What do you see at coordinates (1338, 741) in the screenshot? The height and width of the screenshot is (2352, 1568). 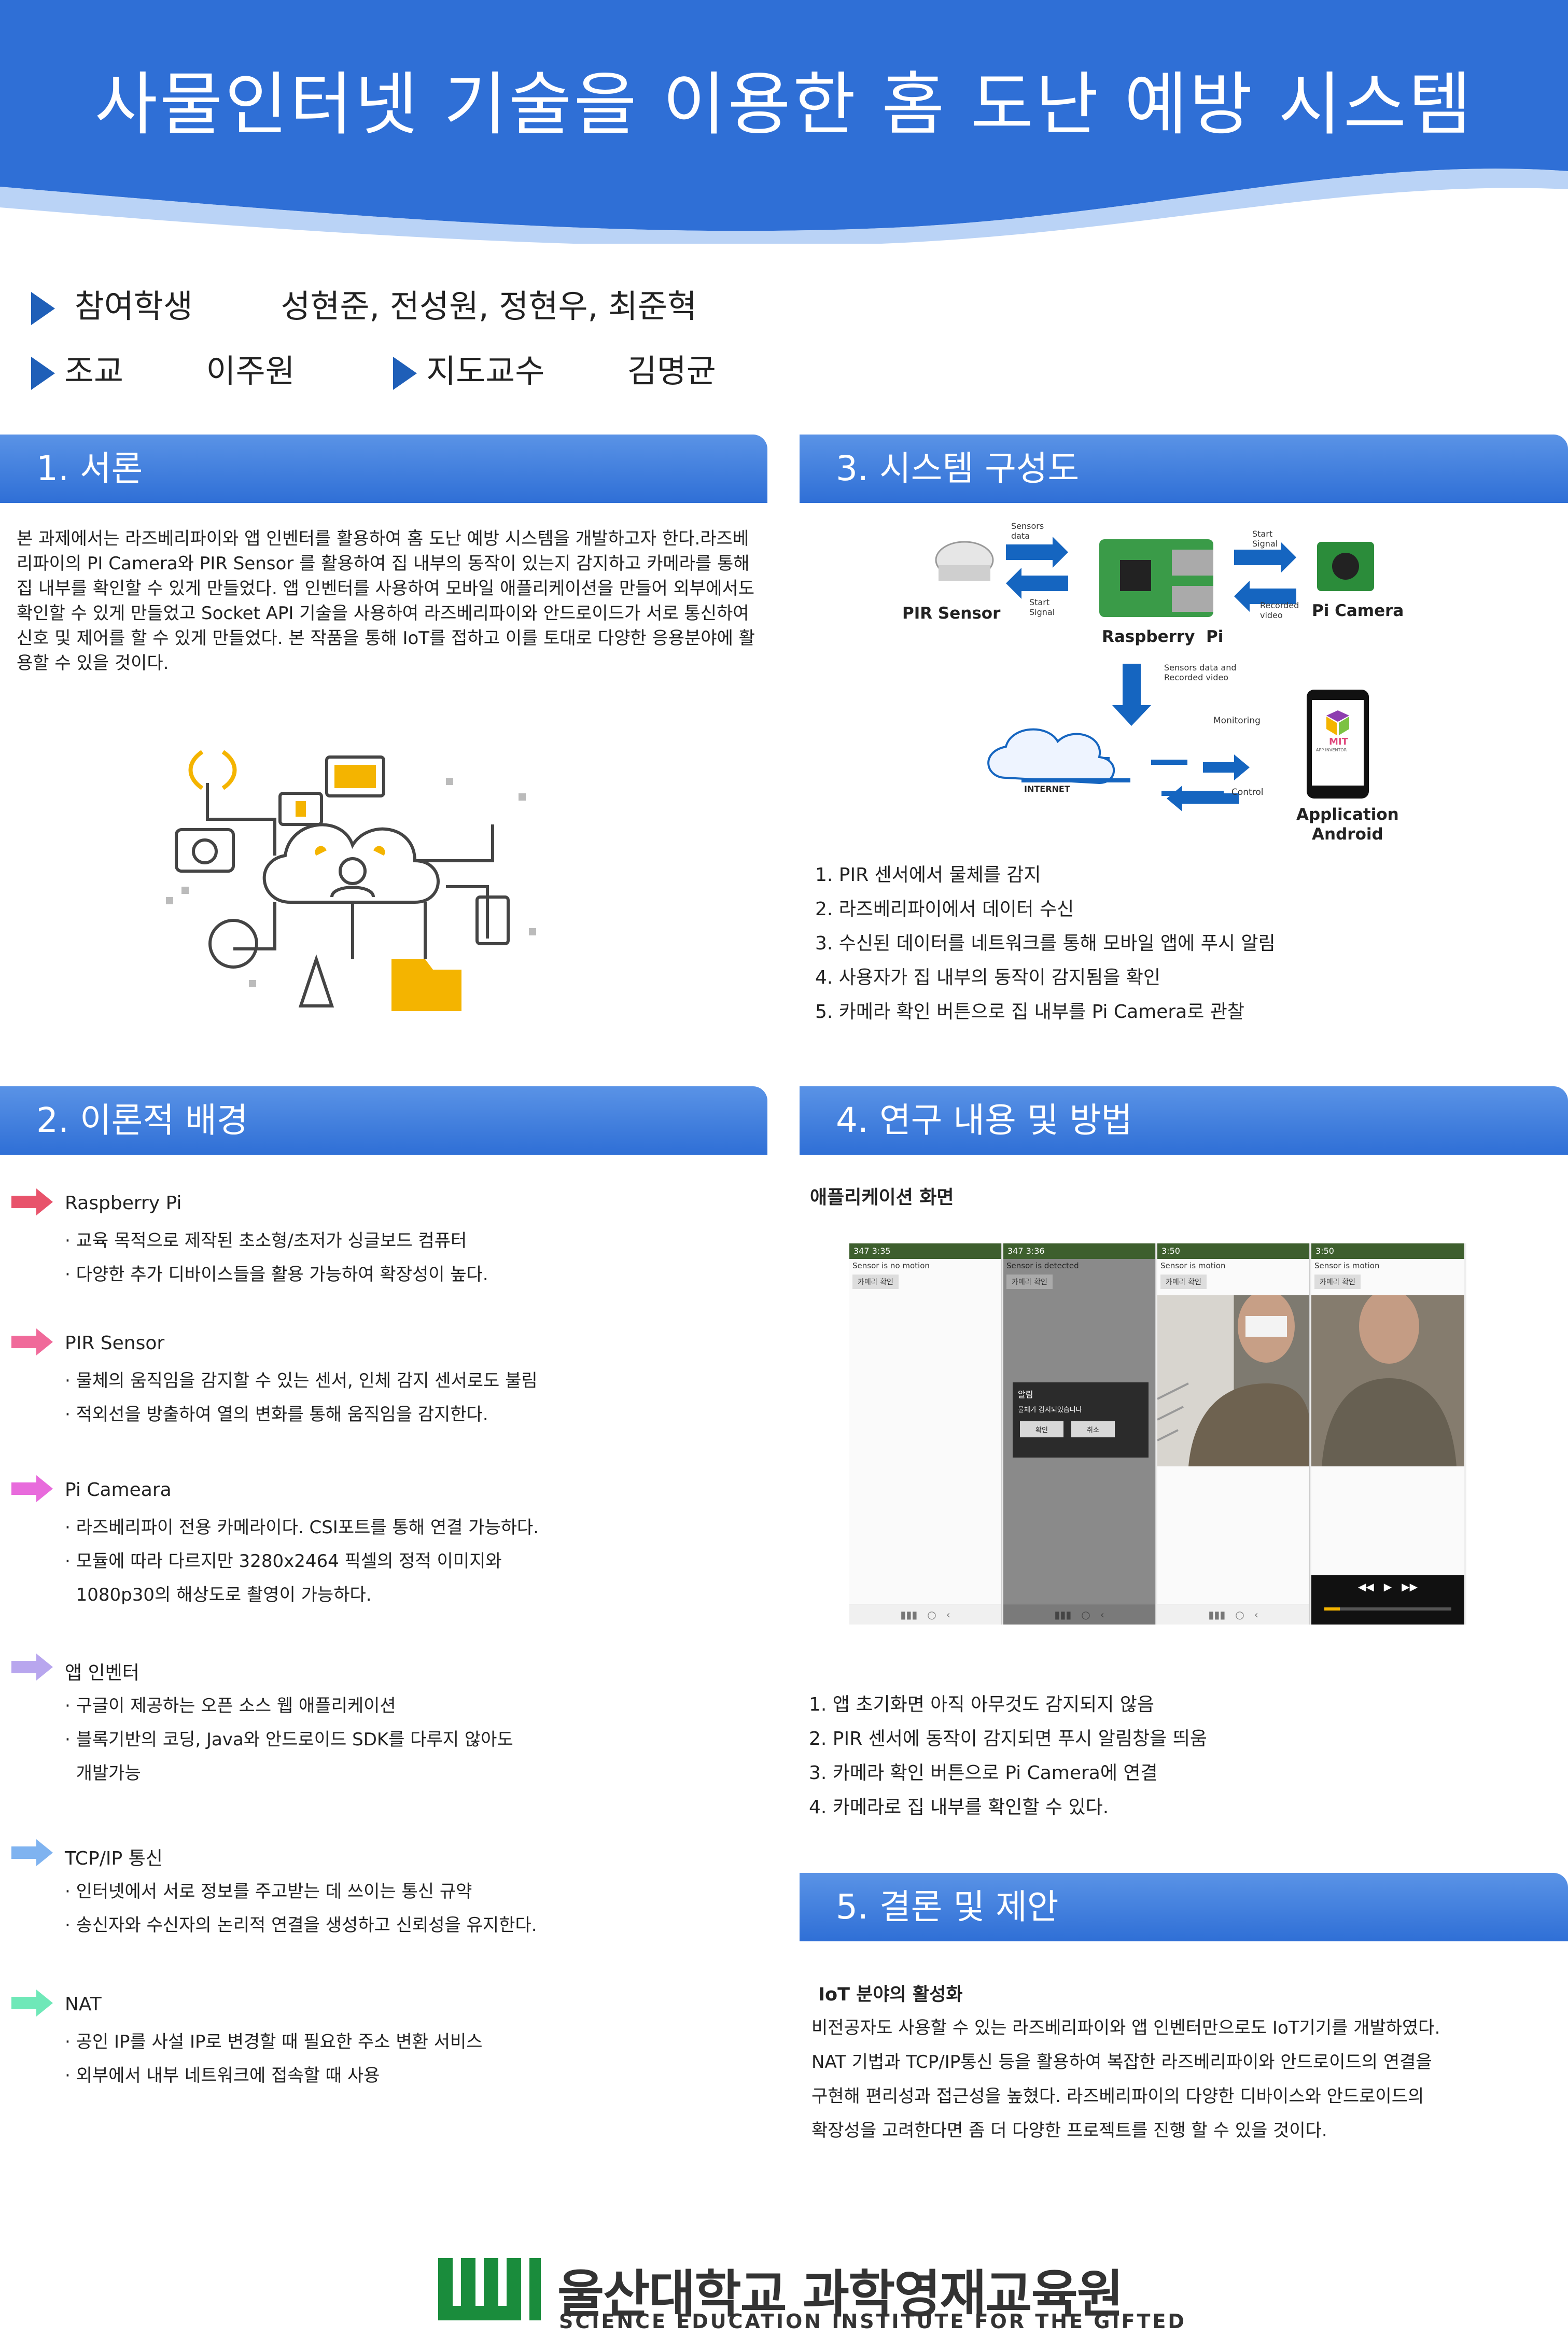 I see `mit-logo-text: MIT` at bounding box center [1338, 741].